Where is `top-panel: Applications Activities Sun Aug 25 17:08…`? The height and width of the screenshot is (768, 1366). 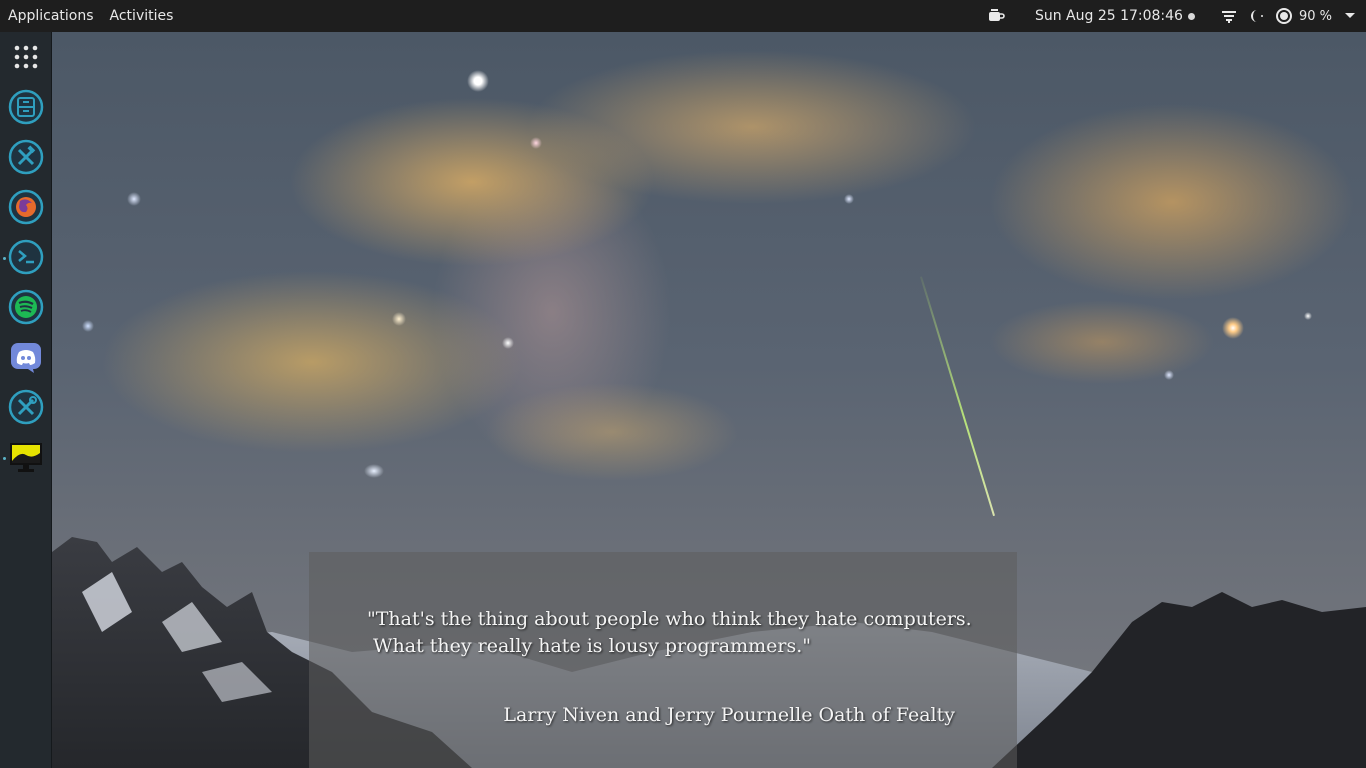
top-panel: Applications Activities Sun Aug 25 17:08… is located at coordinates (683, 16).